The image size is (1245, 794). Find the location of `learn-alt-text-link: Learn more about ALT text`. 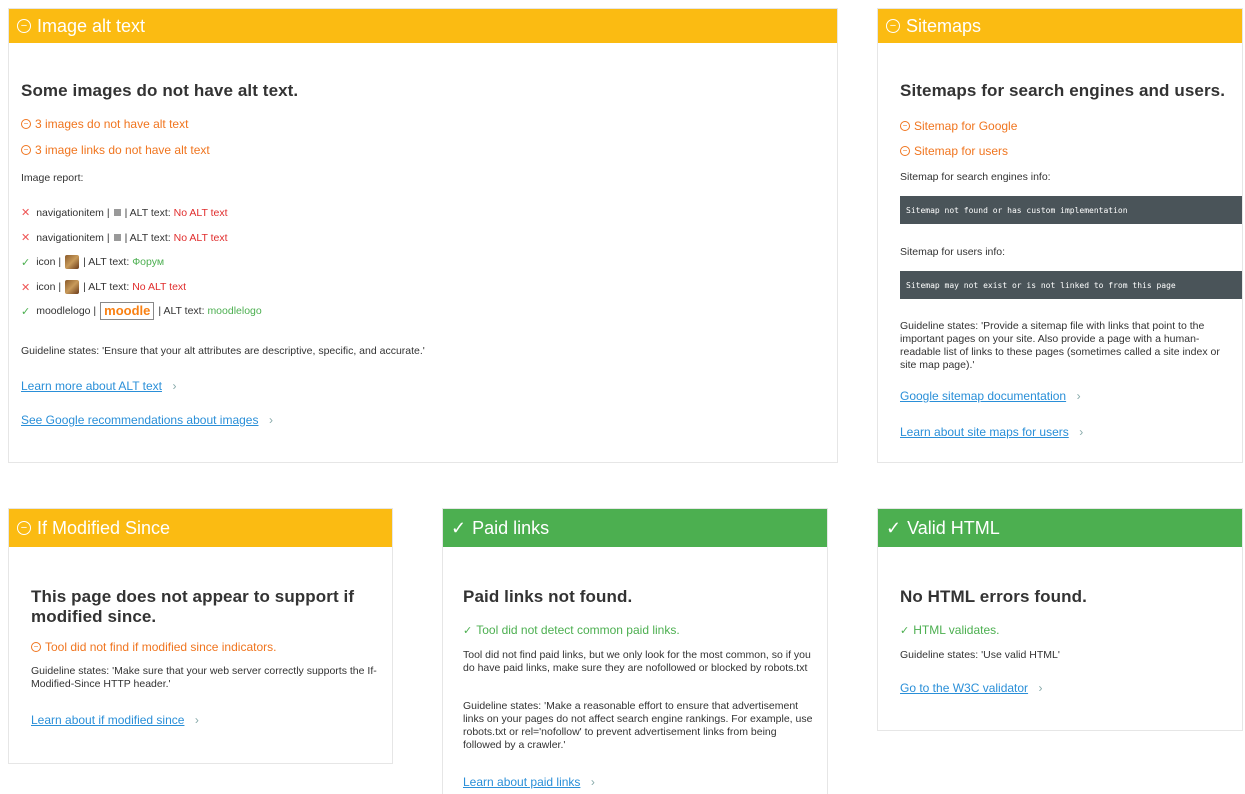

learn-alt-text-link: Learn more about ALT text is located at coordinates (91, 386).